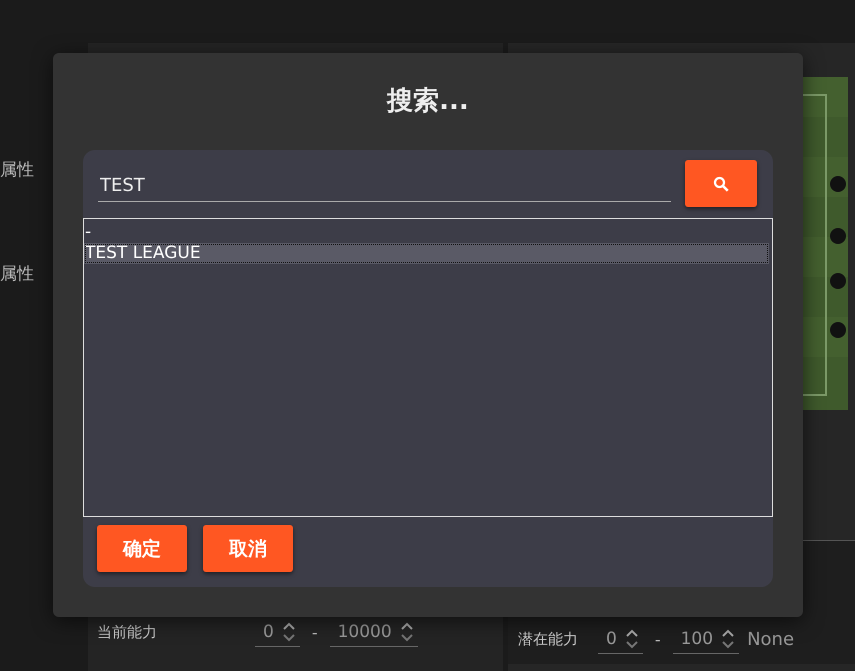 This screenshot has width=855, height=671. Describe the element at coordinates (706, 639) in the screenshot. I see `number-spinner: 100` at that location.